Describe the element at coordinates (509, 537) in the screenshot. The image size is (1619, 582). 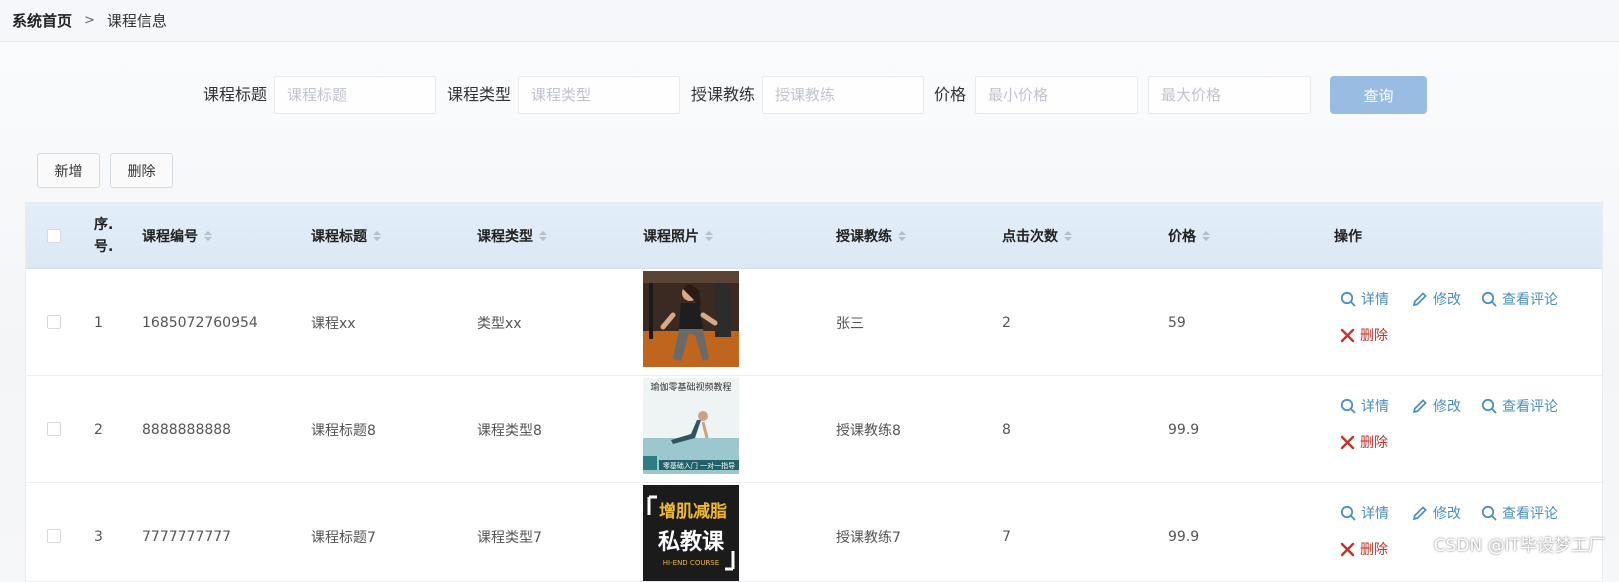
I see `cell-type: 课程类型7` at that location.